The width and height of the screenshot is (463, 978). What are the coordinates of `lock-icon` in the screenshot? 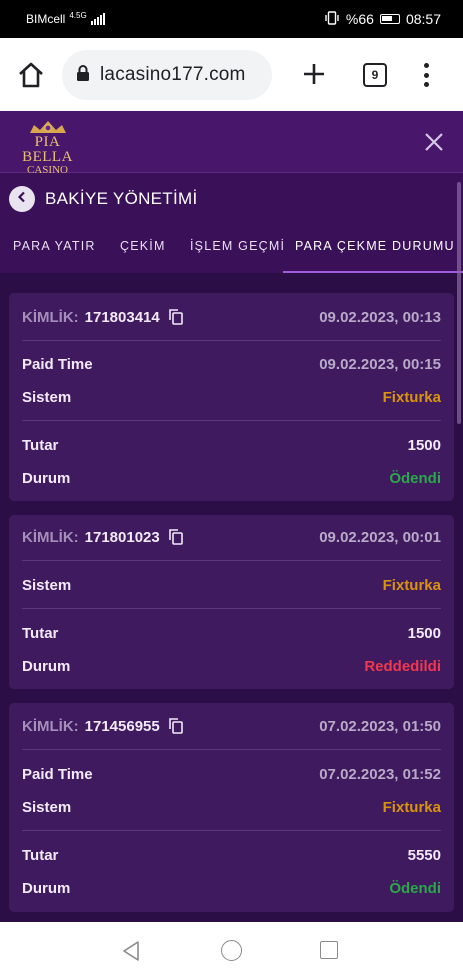 It's located at (83, 75).